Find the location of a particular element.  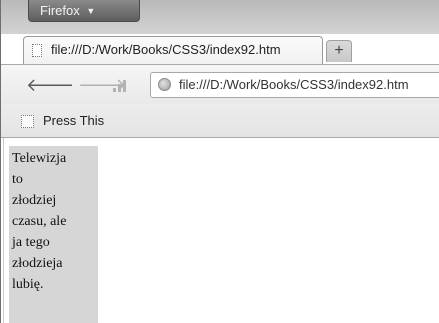

dropdown-arrow-icon: ▼ is located at coordinates (91, 11).